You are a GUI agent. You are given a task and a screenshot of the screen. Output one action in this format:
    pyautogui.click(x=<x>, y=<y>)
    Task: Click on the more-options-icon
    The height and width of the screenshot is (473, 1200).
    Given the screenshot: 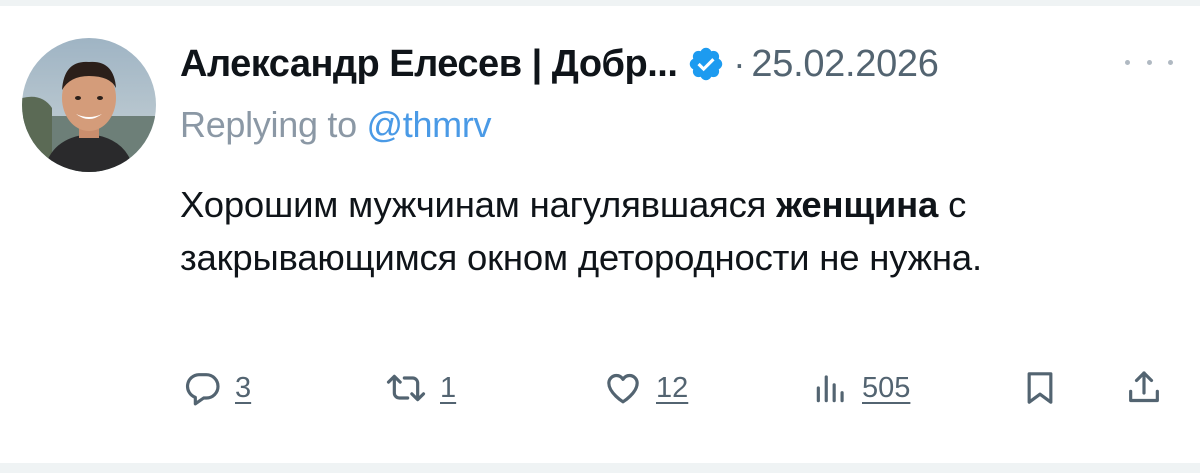 What is the action you would take?
    pyautogui.click(x=1149, y=62)
    